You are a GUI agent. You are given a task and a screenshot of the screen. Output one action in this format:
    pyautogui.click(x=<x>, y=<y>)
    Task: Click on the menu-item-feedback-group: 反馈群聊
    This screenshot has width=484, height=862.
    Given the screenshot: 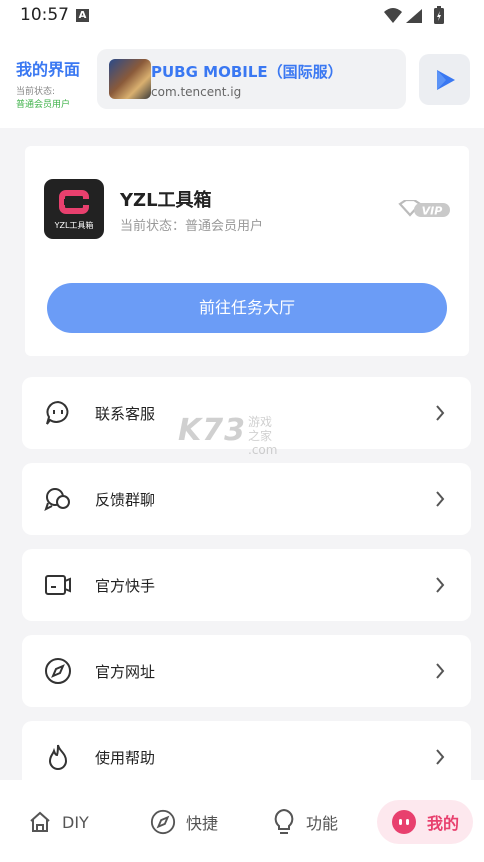 What is the action you would take?
    pyautogui.click(x=246, y=499)
    